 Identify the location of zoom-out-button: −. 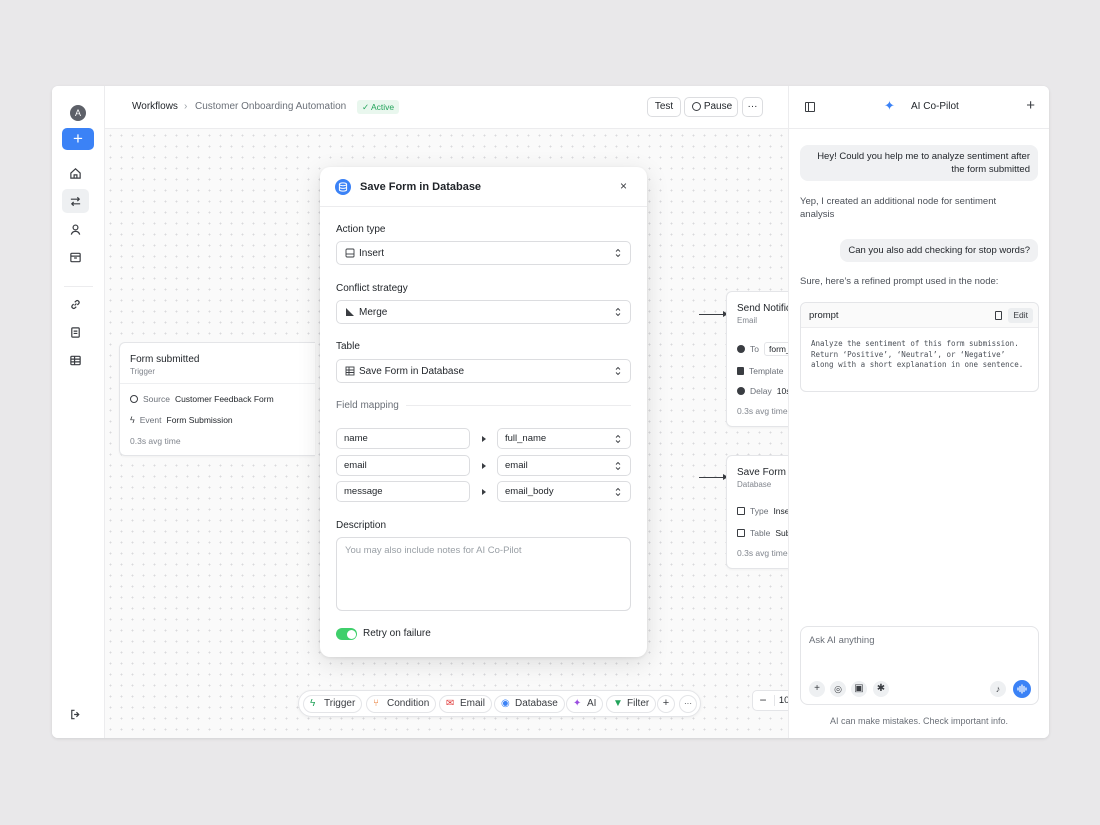
(763, 700).